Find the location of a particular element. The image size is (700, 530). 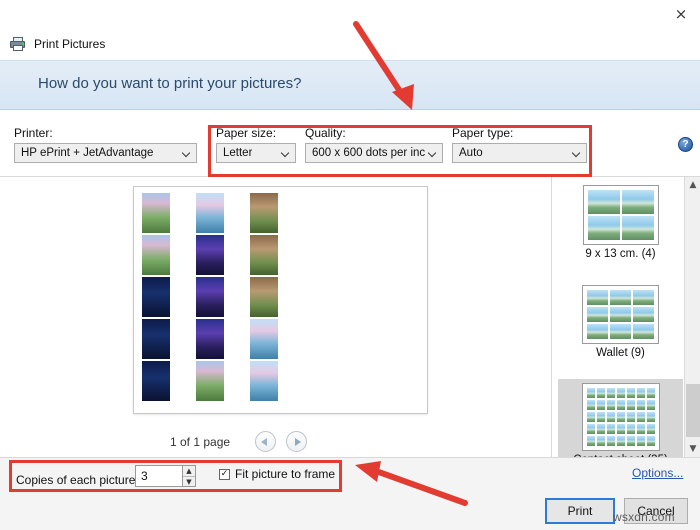

layout-option: 9 x 13 cm. (4) is located at coordinates (620, 222).